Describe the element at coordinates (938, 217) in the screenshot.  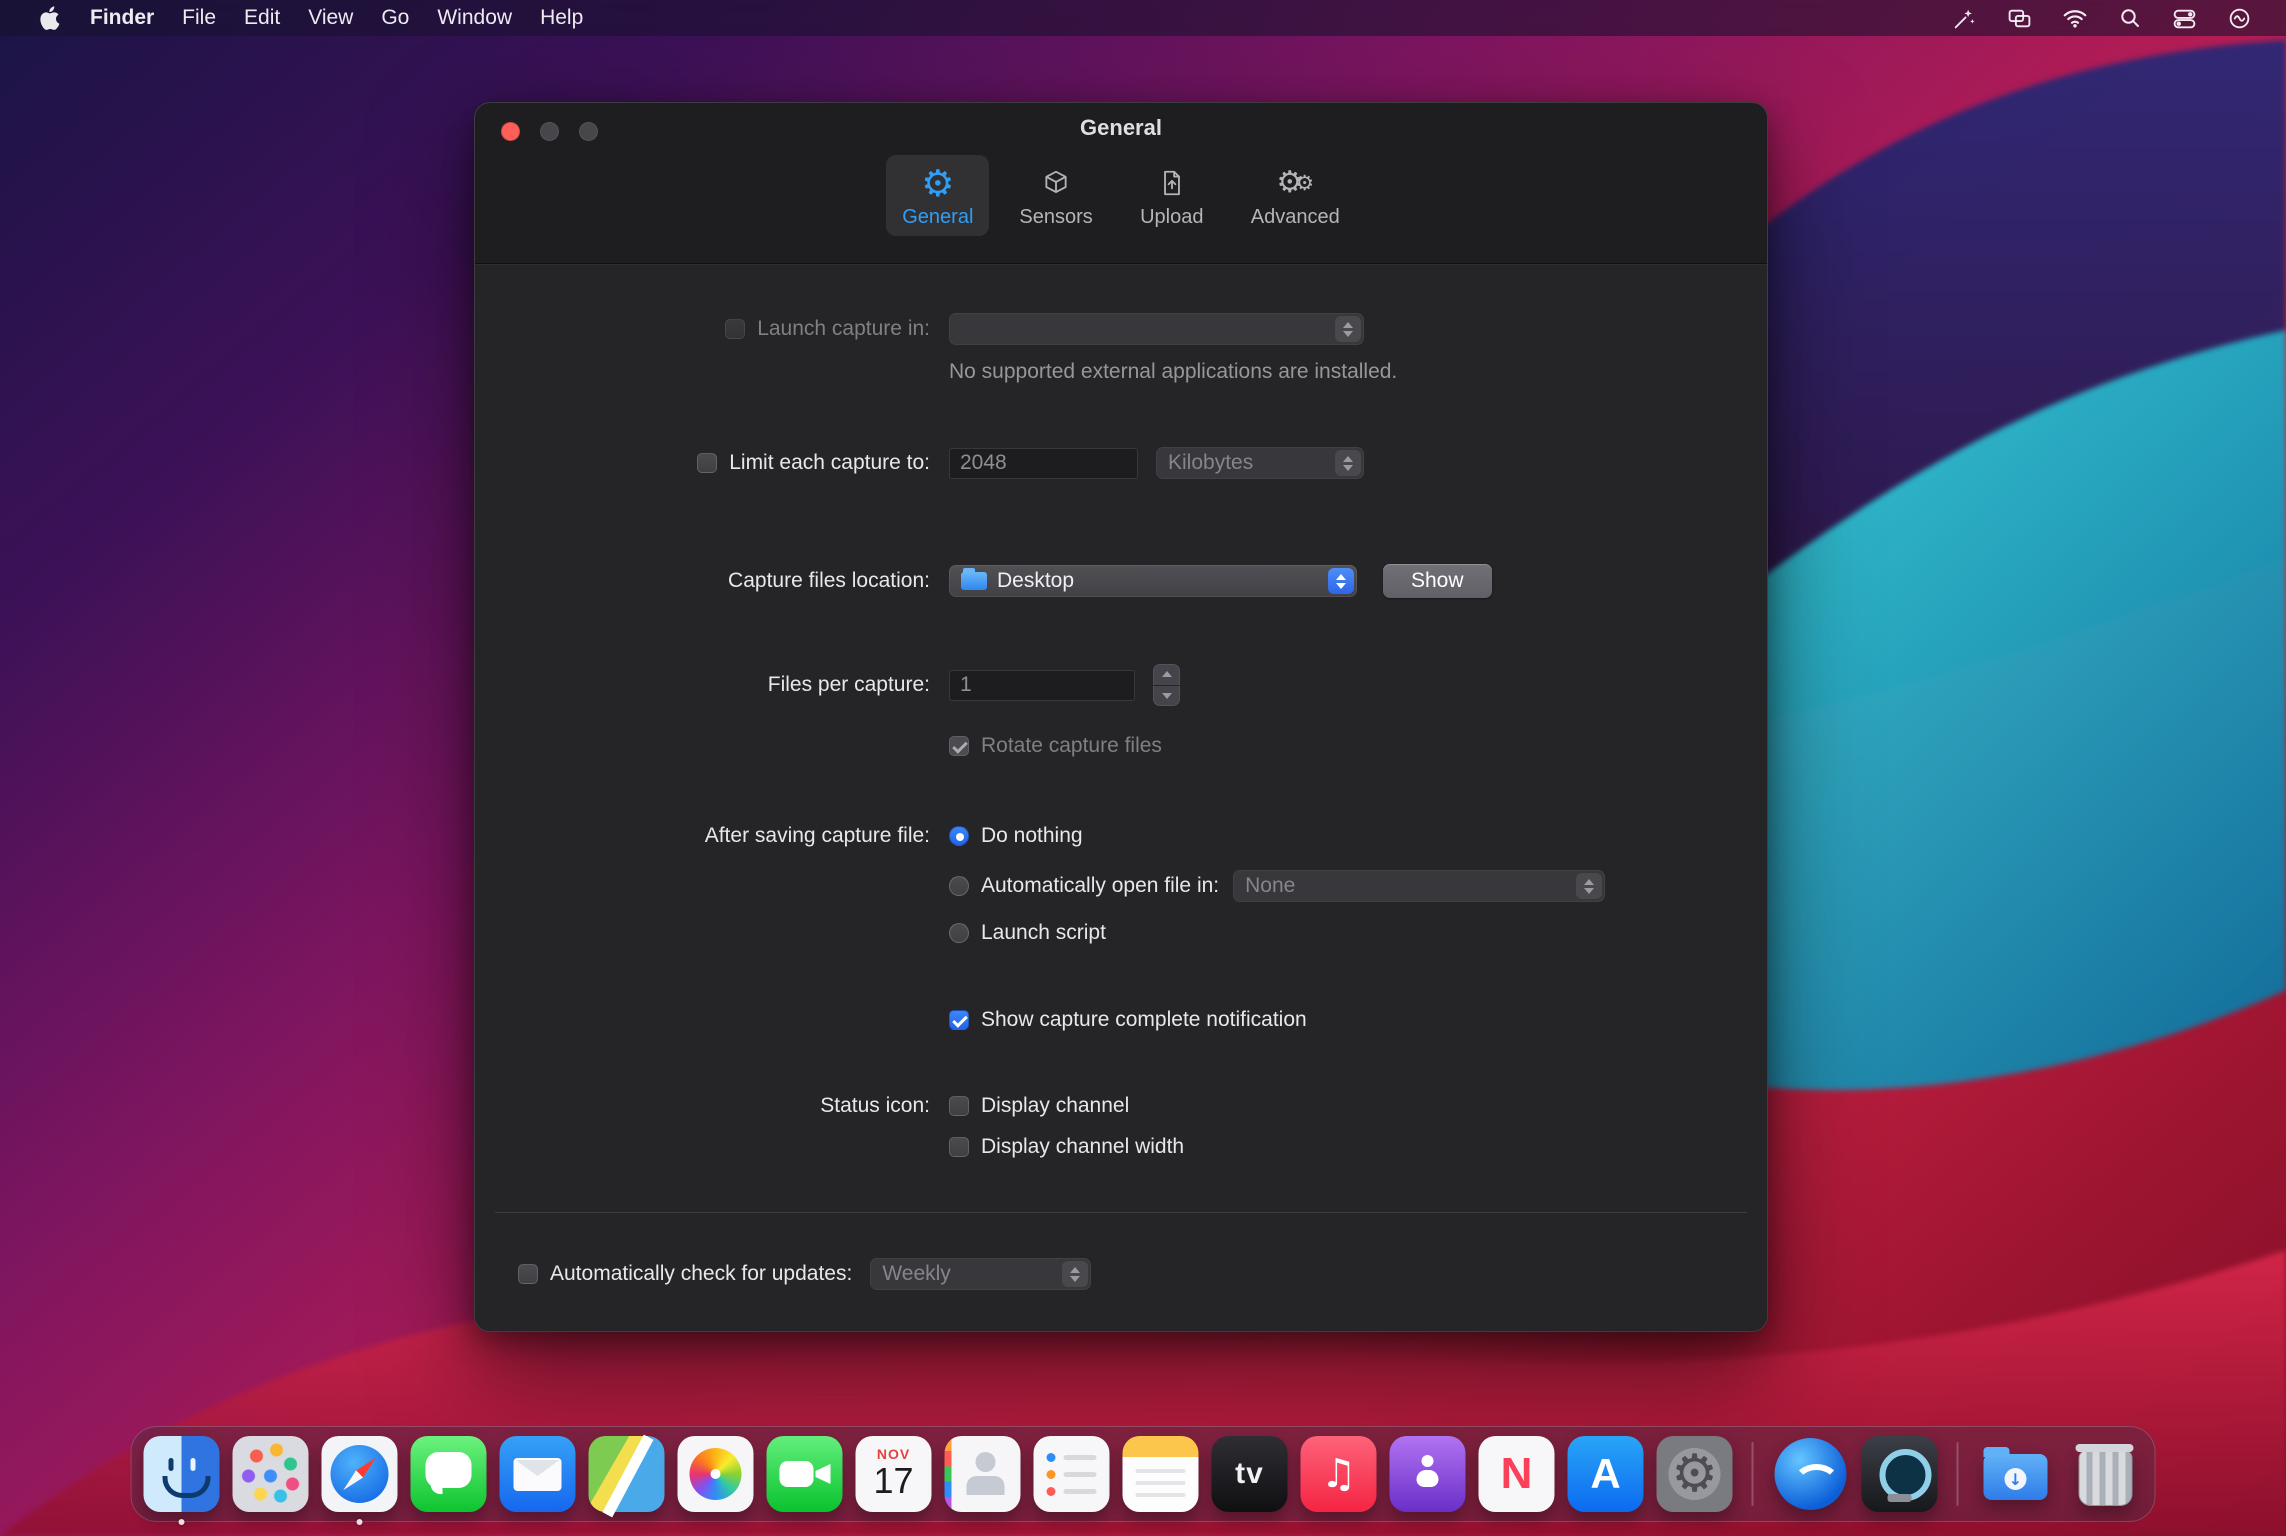
I see `tab-general-label: General` at that location.